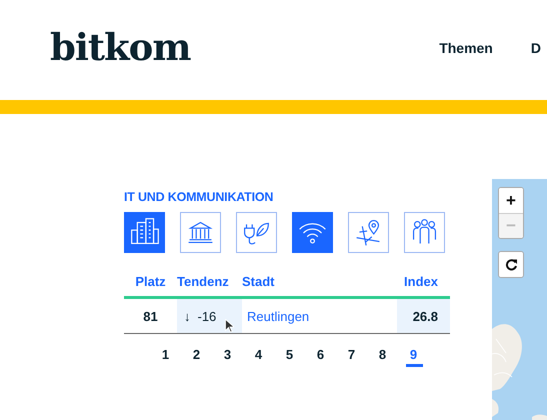  I want to click on institution-icon, so click(200, 233).